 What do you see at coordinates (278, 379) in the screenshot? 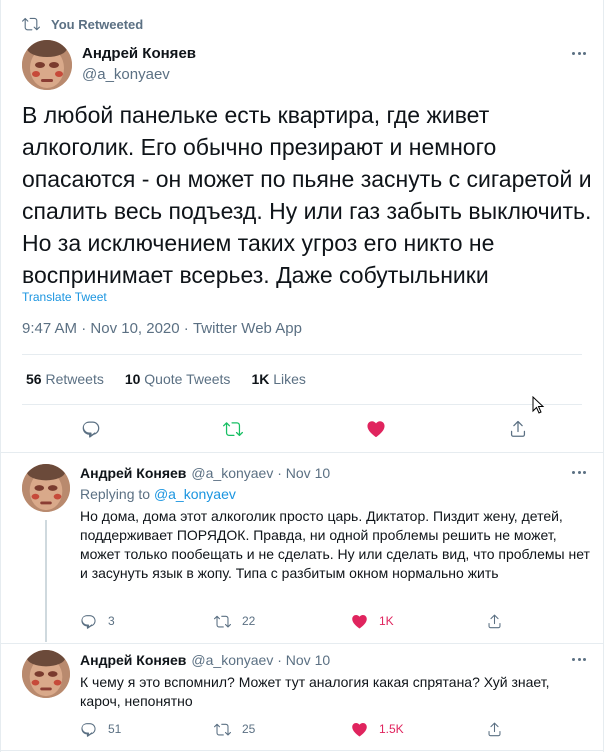
I see `likes-stat: 1K Likes` at bounding box center [278, 379].